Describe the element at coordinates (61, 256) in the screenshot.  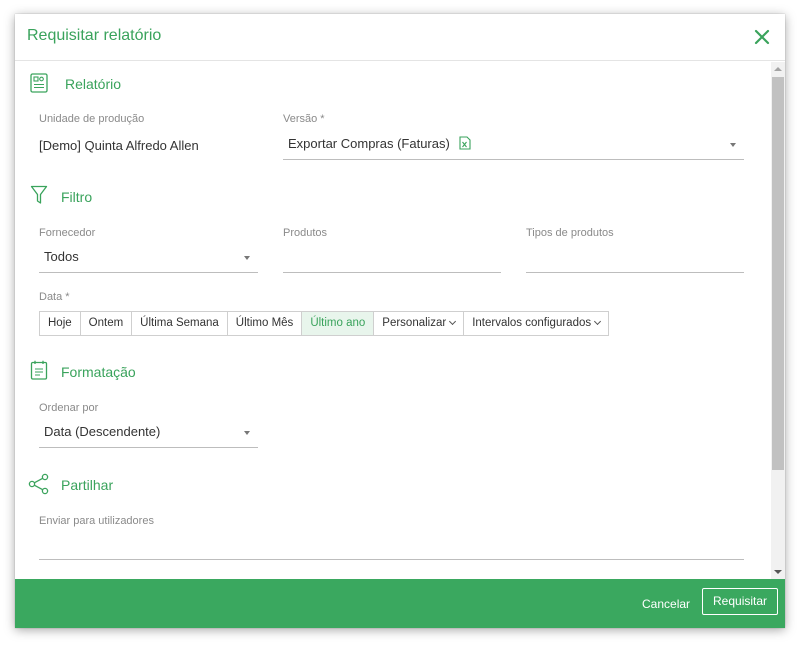
I see `supplier-value: Todos` at that location.